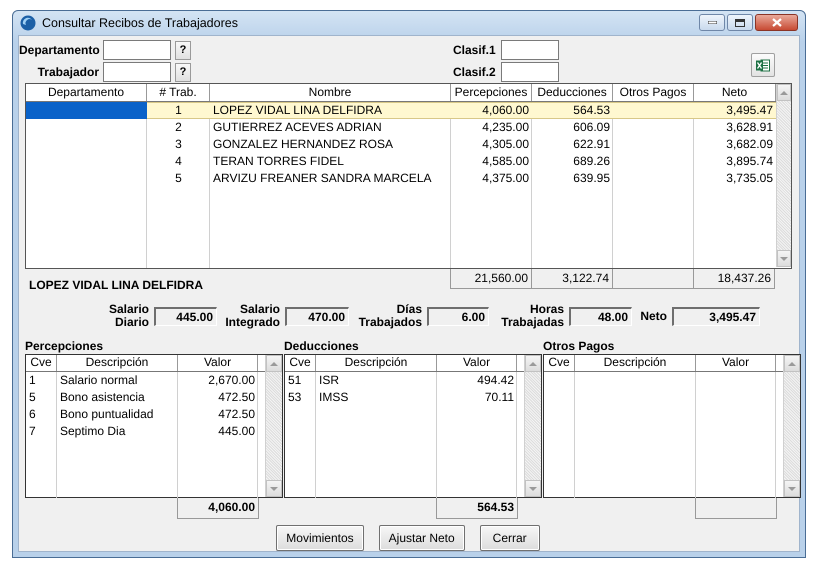  What do you see at coordinates (64, 347) in the screenshot?
I see `panel-title: Percepciones` at bounding box center [64, 347].